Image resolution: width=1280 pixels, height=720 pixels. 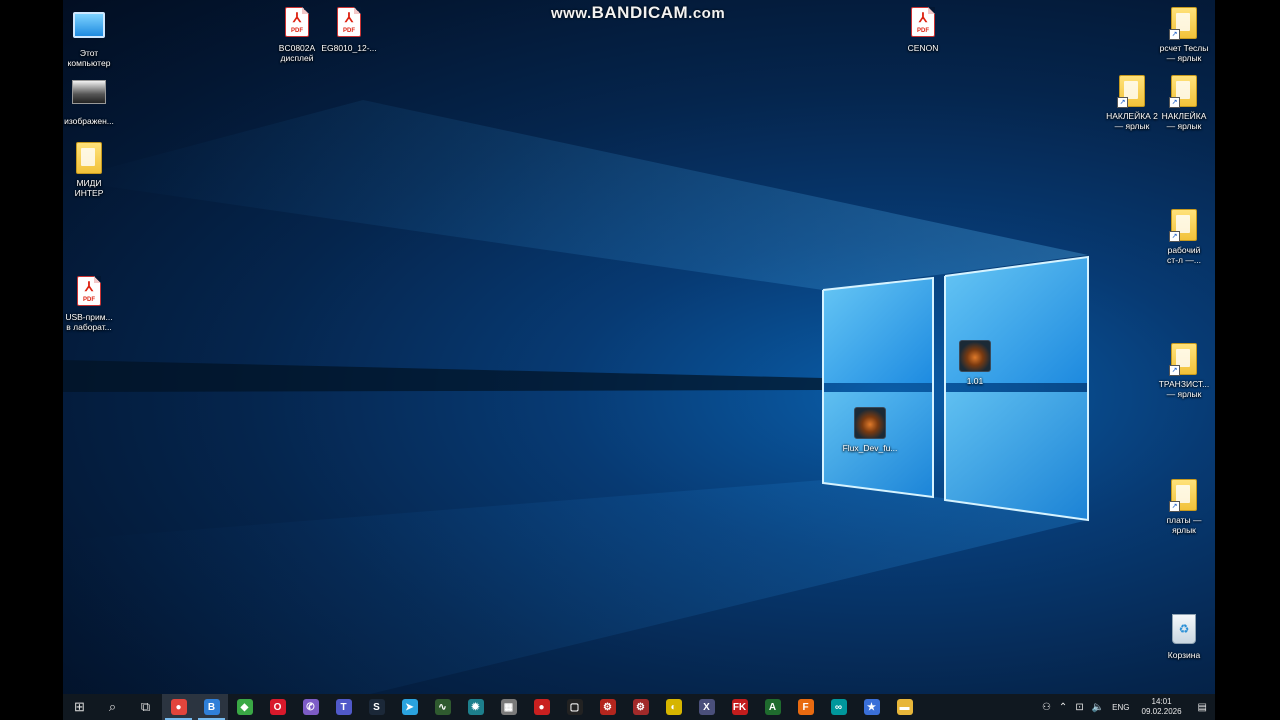 I want to click on calc-app-icon: ▦, so click(x=508, y=707).